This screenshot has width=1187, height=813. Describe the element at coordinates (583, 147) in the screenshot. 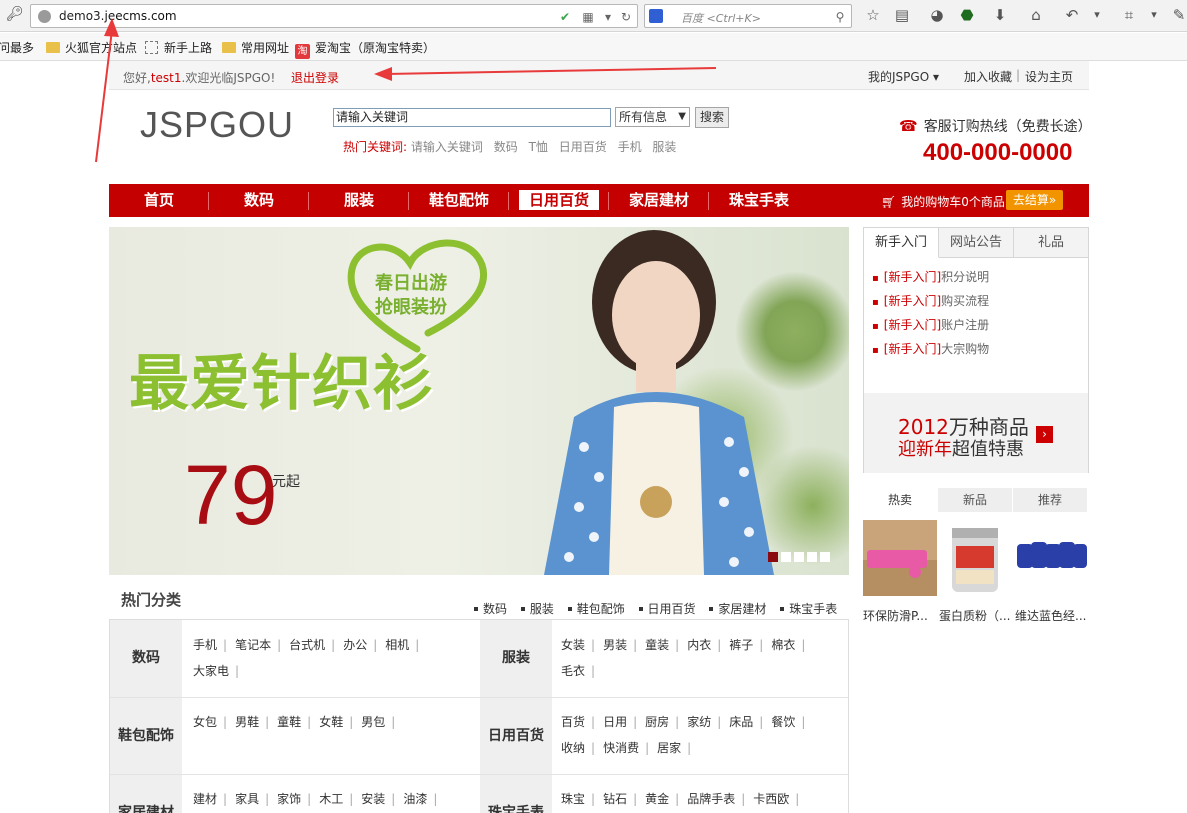

I see `hot-keyword: 日用百货` at that location.